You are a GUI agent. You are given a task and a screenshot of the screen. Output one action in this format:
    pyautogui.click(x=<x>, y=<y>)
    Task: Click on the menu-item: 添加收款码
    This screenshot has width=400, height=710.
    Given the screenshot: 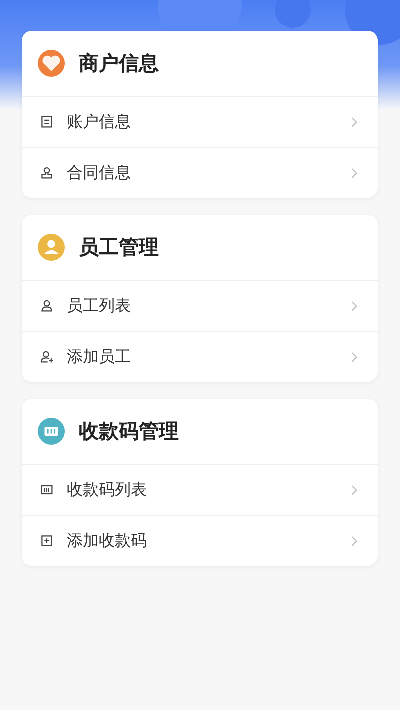 What is the action you would take?
    pyautogui.click(x=200, y=541)
    